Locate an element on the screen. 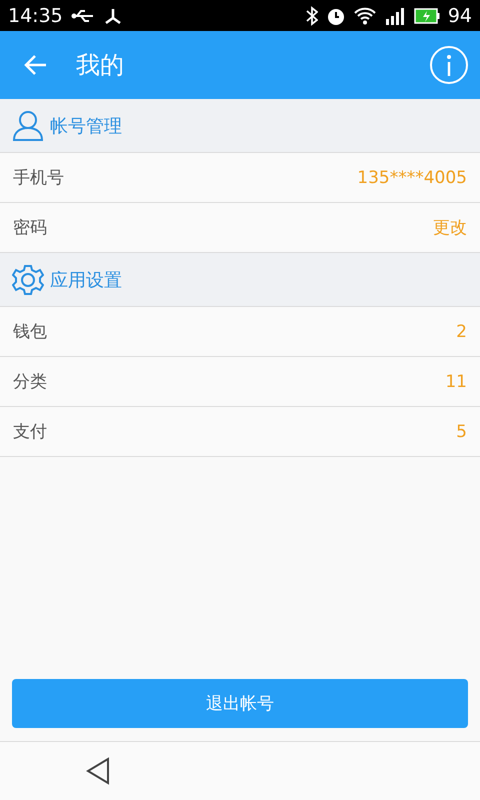 Image resolution: width=480 pixels, height=800 pixels. row-value: 5 is located at coordinates (461, 432).